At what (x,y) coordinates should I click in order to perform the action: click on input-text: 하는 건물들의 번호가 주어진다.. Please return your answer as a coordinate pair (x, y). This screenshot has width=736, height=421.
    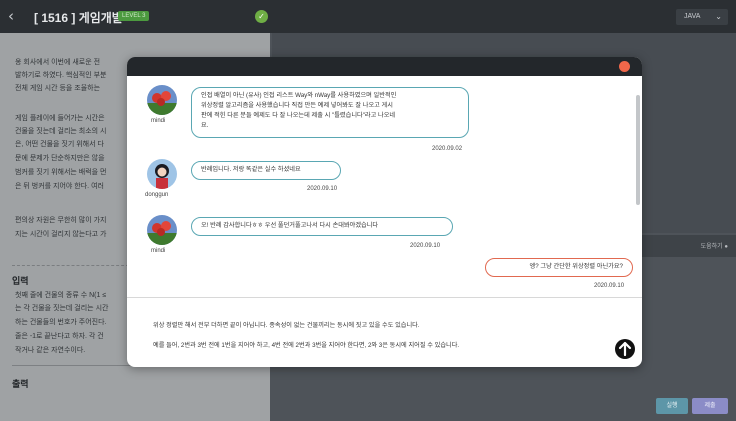
    Looking at the image, I should click on (61, 322).